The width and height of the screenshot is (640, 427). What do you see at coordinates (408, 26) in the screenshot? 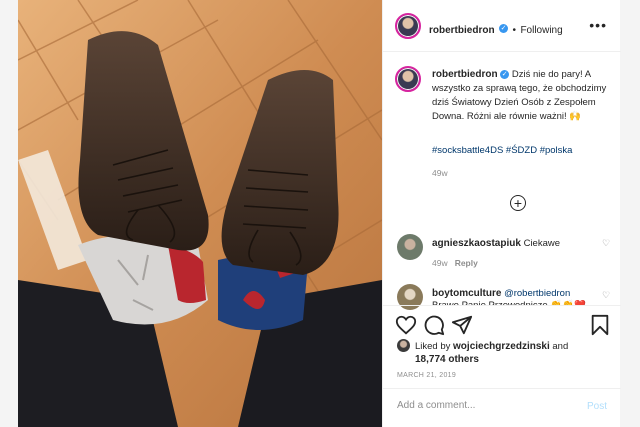
I see `avatar` at bounding box center [408, 26].